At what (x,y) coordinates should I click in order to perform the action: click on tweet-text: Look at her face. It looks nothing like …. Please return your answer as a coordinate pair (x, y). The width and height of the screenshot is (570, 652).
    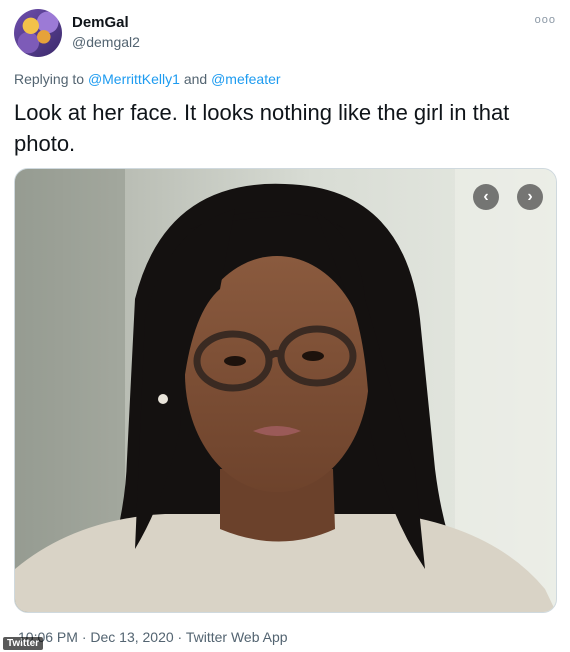
    Looking at the image, I should click on (262, 128).